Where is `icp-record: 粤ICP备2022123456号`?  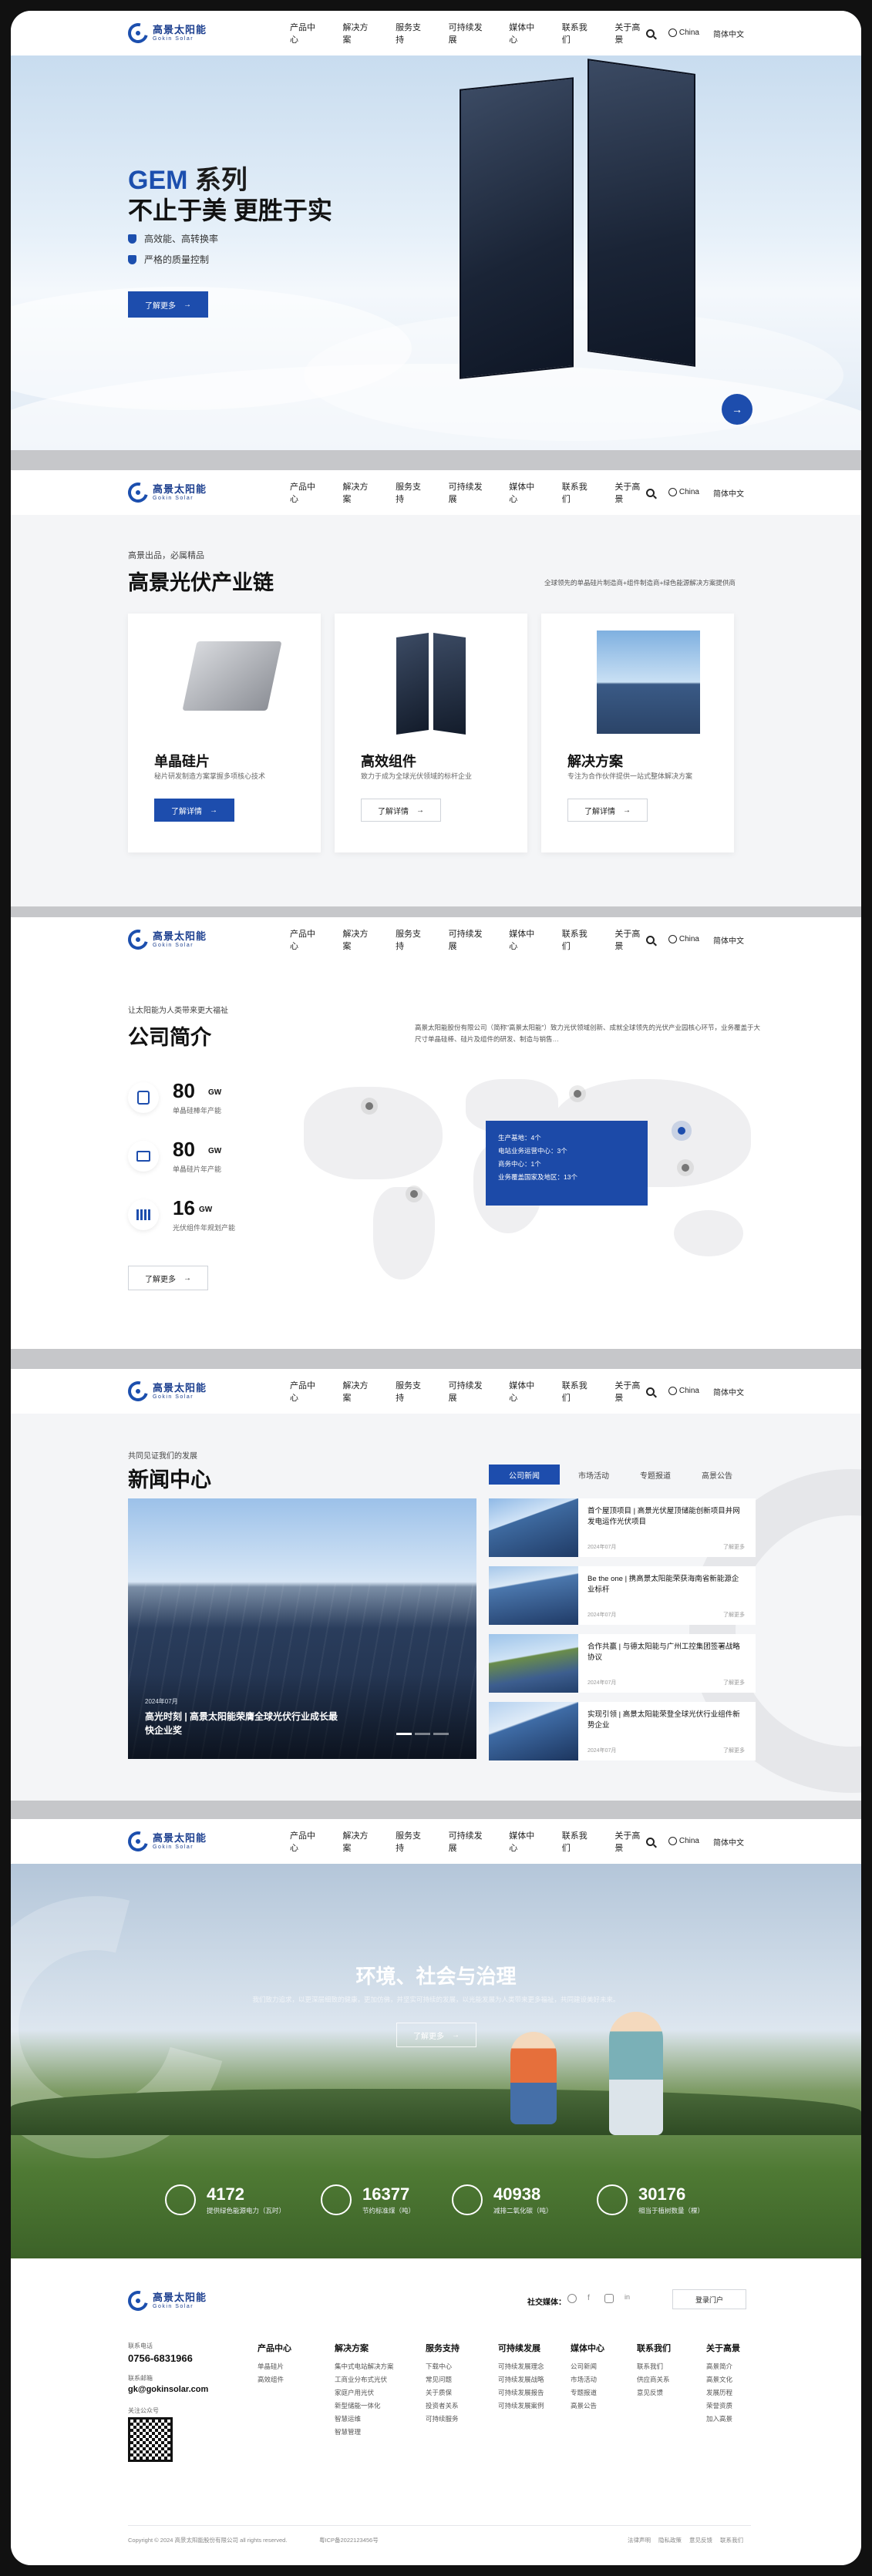
icp-record: 粤ICP备2022123456号 is located at coordinates (349, 2540).